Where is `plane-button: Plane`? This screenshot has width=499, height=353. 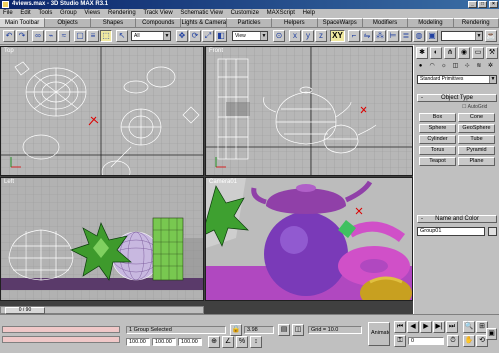
plane-button: Plane is located at coordinates (476, 161).